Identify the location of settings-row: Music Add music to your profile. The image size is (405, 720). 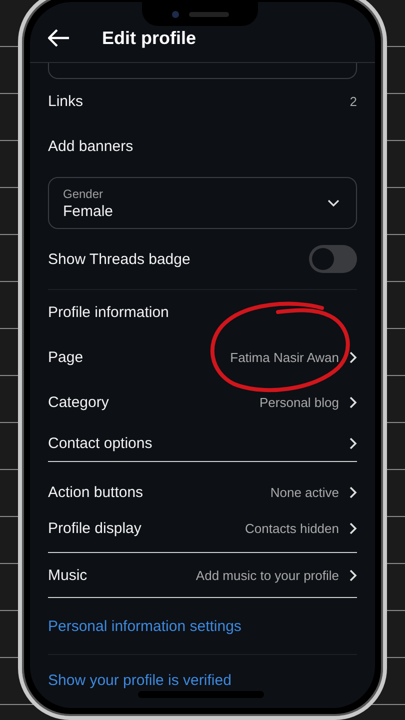
(202, 575).